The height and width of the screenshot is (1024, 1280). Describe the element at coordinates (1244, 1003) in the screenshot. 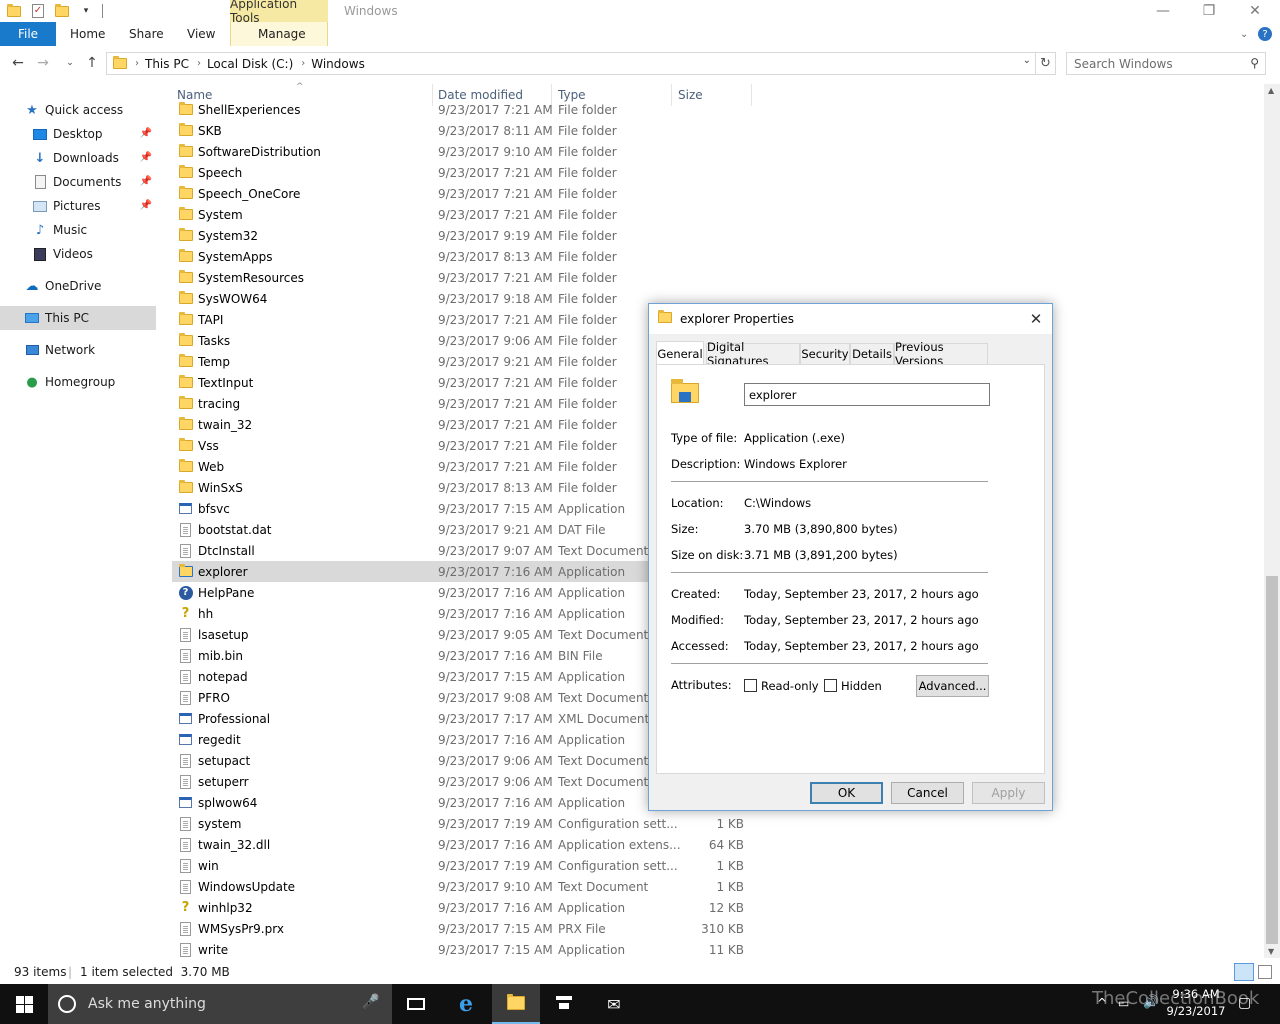

I see `action-center-icon: ▢` at that location.